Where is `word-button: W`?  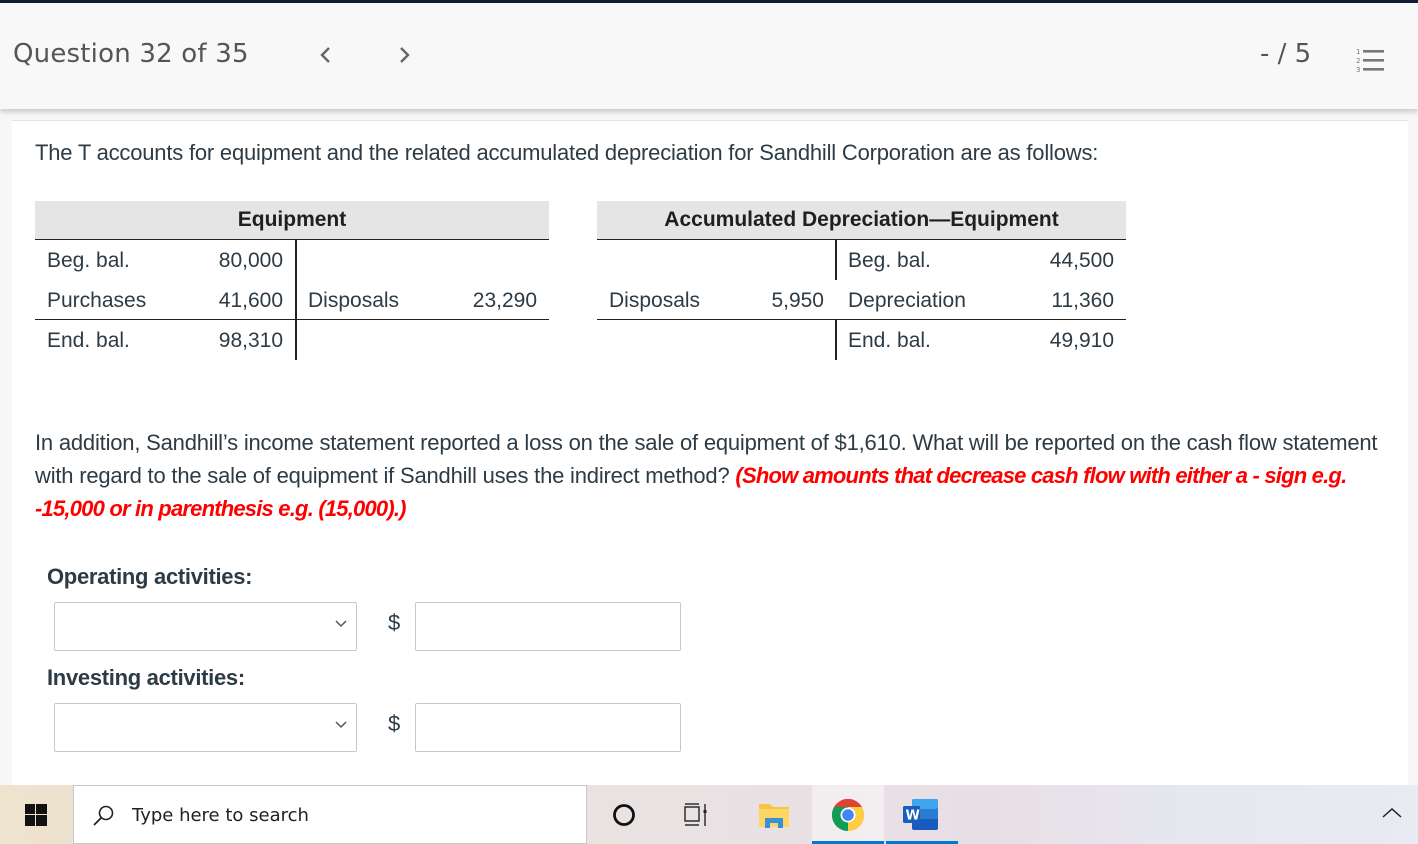
word-button: W is located at coordinates (922, 814).